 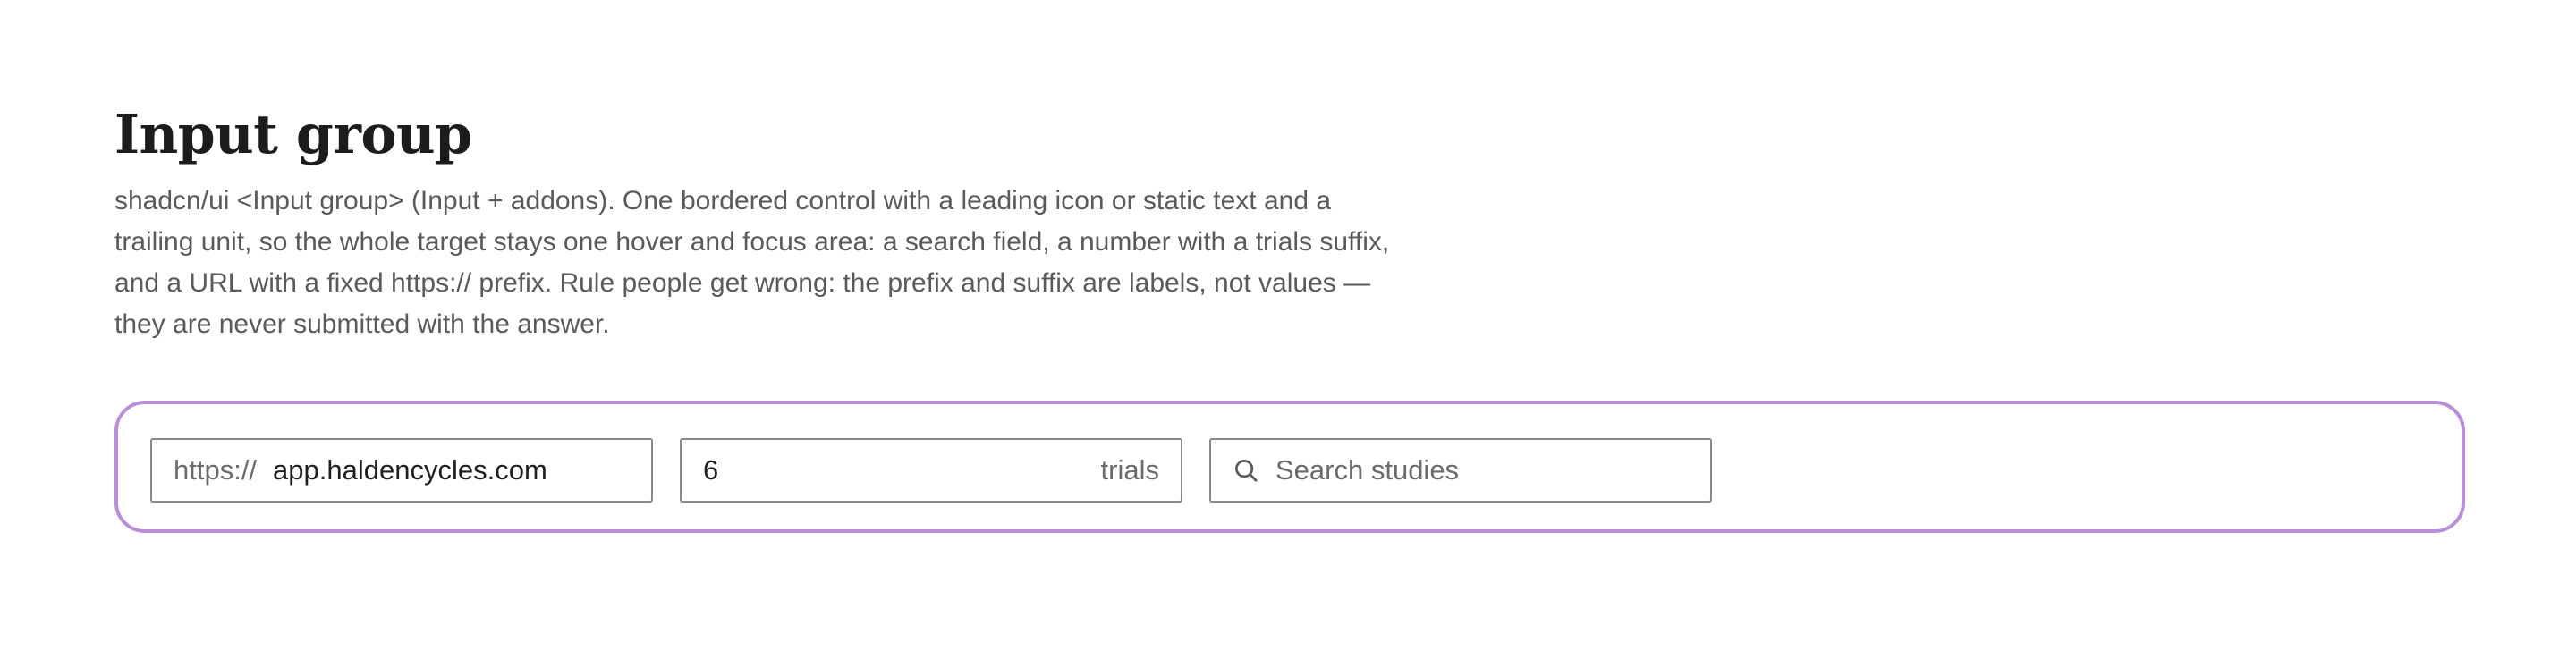 I want to click on search-input, so click(x=1482, y=470).